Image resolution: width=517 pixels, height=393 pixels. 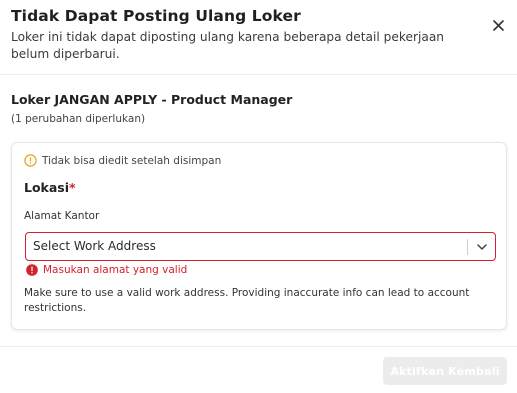 I want to click on warning-circle-icon, so click(x=30, y=160).